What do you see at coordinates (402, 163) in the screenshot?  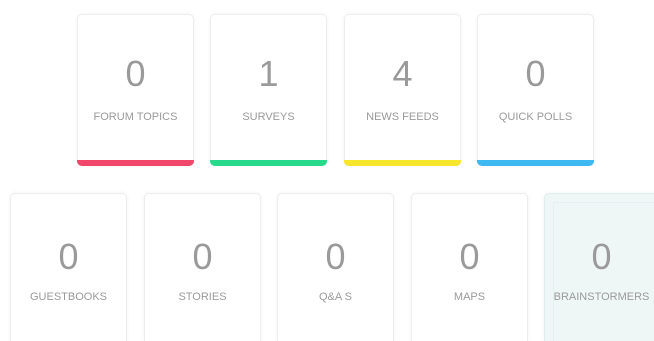 I see `news-feeds-accent-bar` at bounding box center [402, 163].